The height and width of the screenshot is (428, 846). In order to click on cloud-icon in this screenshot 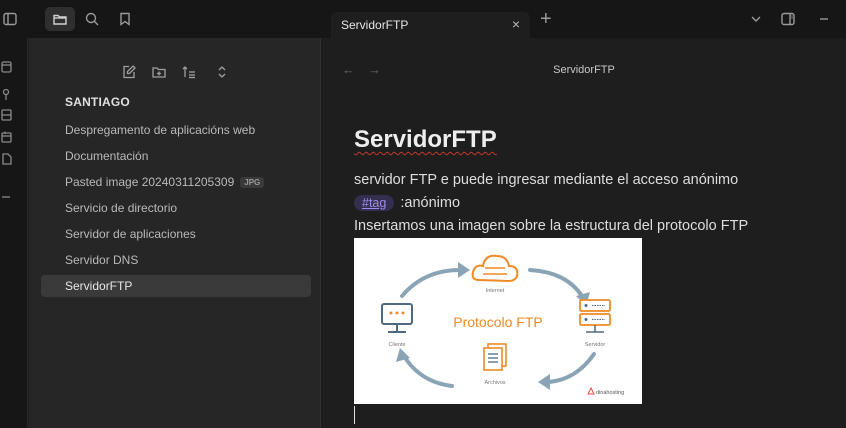, I will do `click(495, 268)`.